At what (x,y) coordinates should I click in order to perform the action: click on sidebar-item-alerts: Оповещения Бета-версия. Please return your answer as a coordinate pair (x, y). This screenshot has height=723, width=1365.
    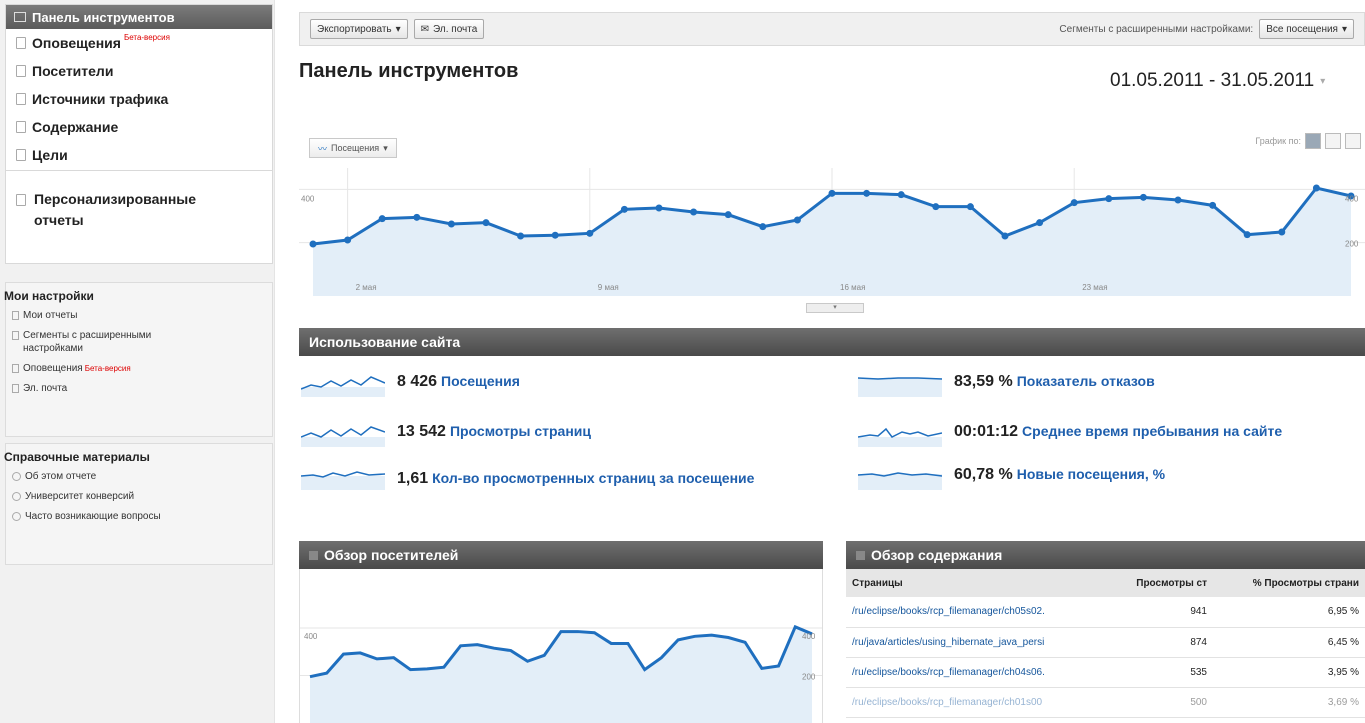
    Looking at the image, I should click on (139, 43).